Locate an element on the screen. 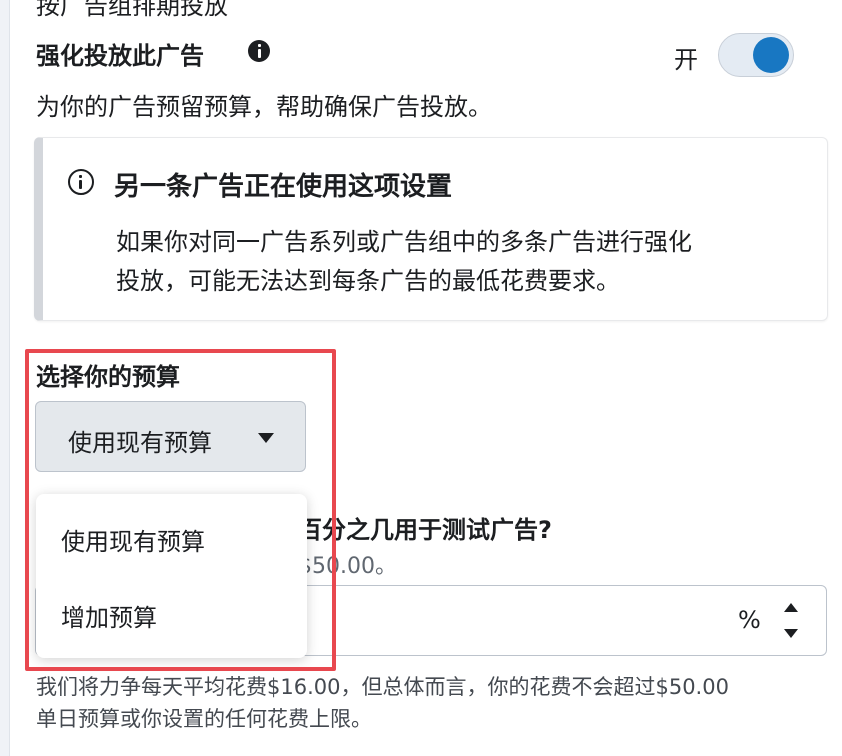 Image resolution: width=842 pixels, height=756 pixels. help-text-line2: 单日预算或你设置的任何花费上限。 is located at coordinates (204, 719).